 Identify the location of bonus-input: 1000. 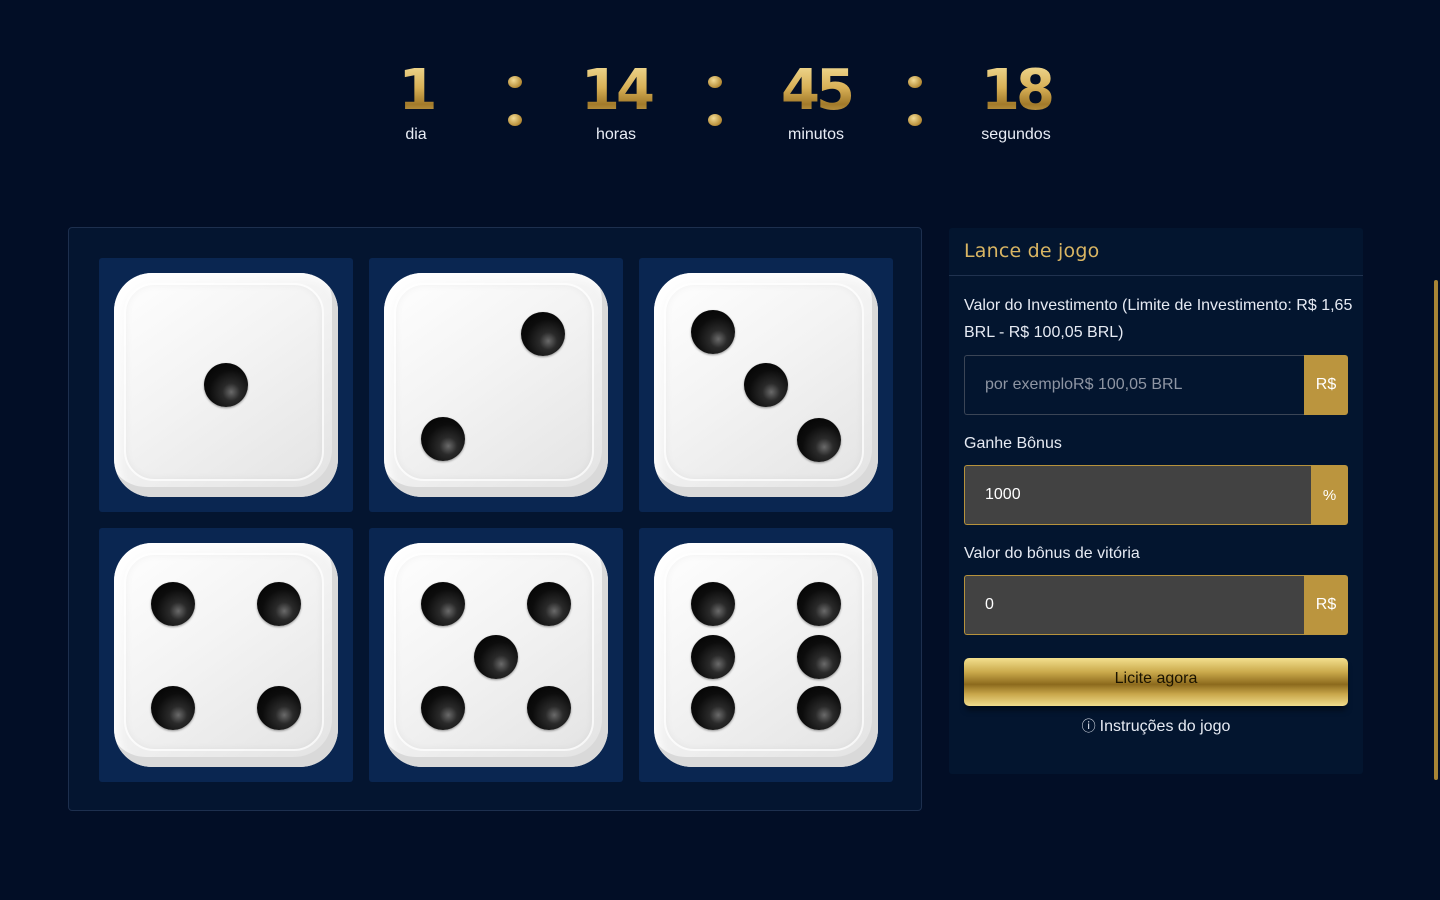
(1137, 495).